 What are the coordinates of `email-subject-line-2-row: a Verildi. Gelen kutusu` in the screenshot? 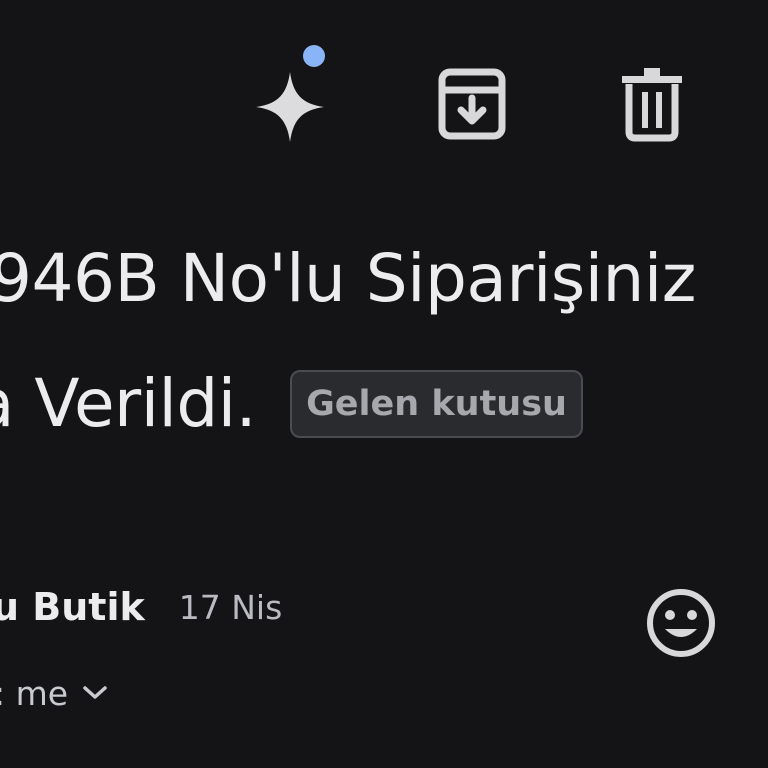 It's located at (291, 404).